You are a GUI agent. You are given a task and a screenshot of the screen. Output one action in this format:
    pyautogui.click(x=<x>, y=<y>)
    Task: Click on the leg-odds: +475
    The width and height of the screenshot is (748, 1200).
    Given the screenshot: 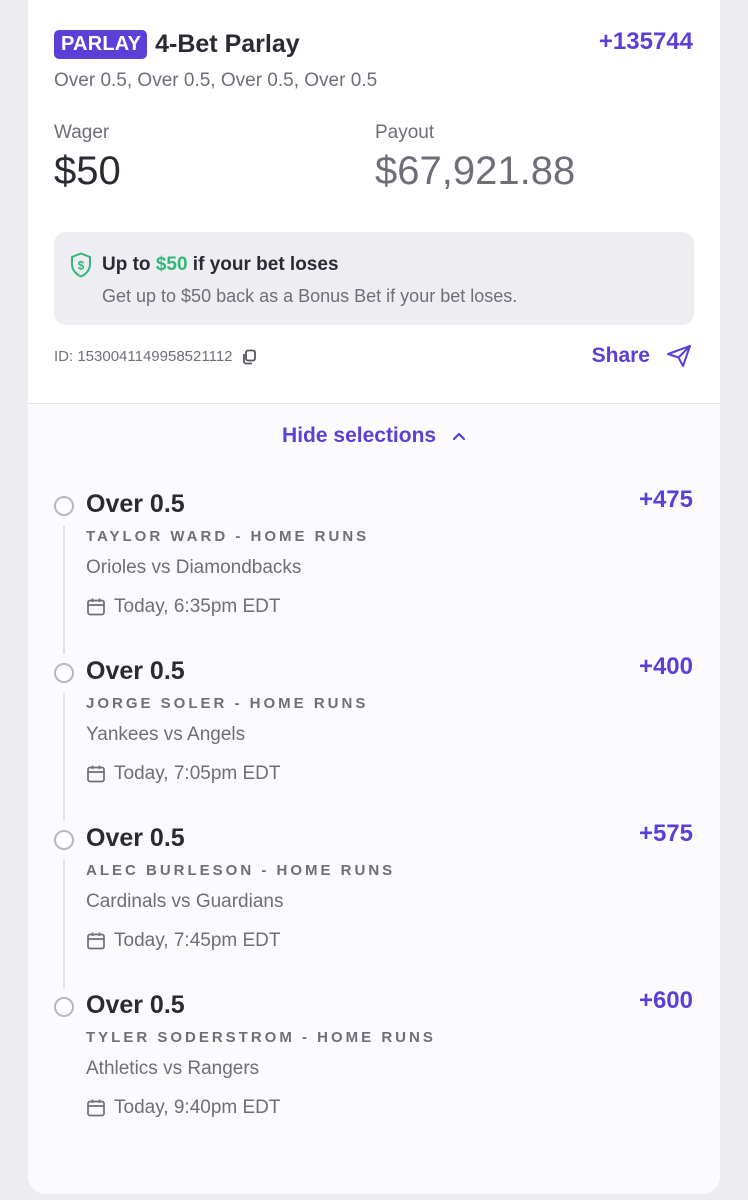 What is the action you would take?
    pyautogui.click(x=665, y=499)
    